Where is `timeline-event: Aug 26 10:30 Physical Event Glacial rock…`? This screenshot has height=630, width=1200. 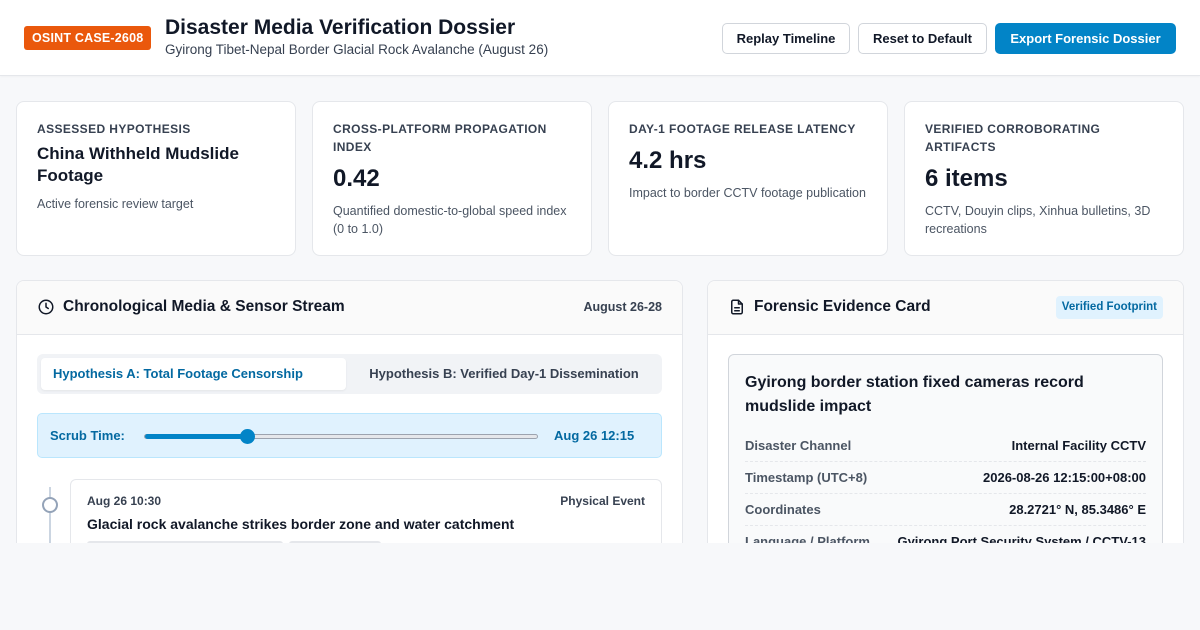
timeline-event: Aug 26 10:30 Physical Event Glacial rock… is located at coordinates (366, 511).